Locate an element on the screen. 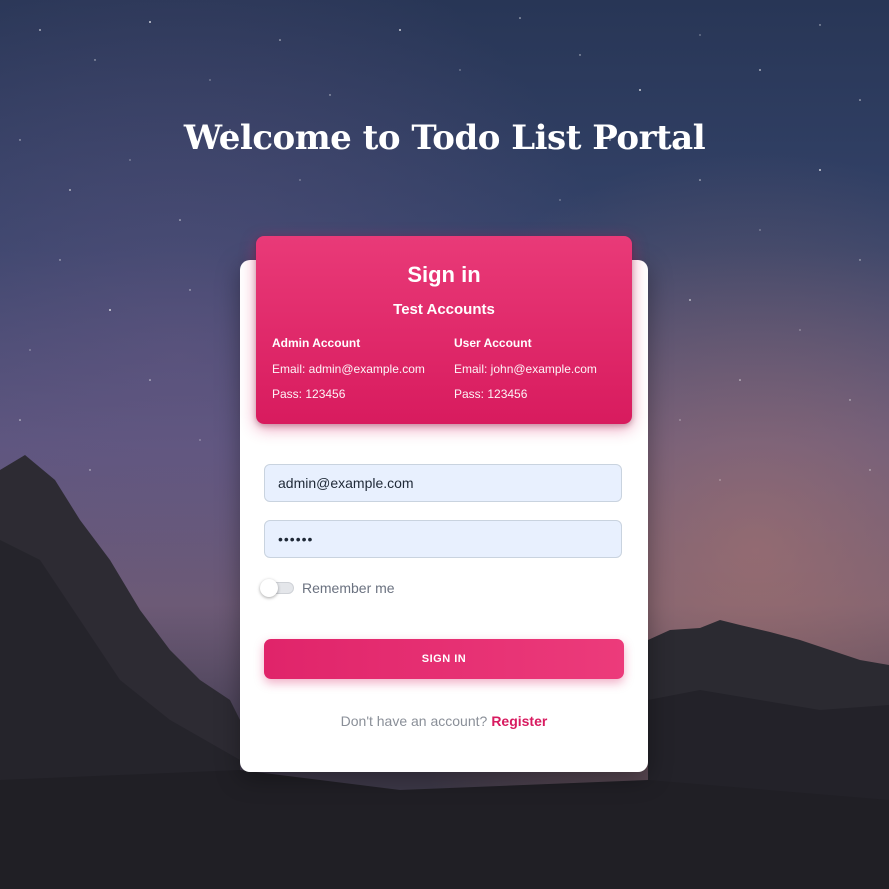  remember-me-label: Remember me is located at coordinates (348, 588).